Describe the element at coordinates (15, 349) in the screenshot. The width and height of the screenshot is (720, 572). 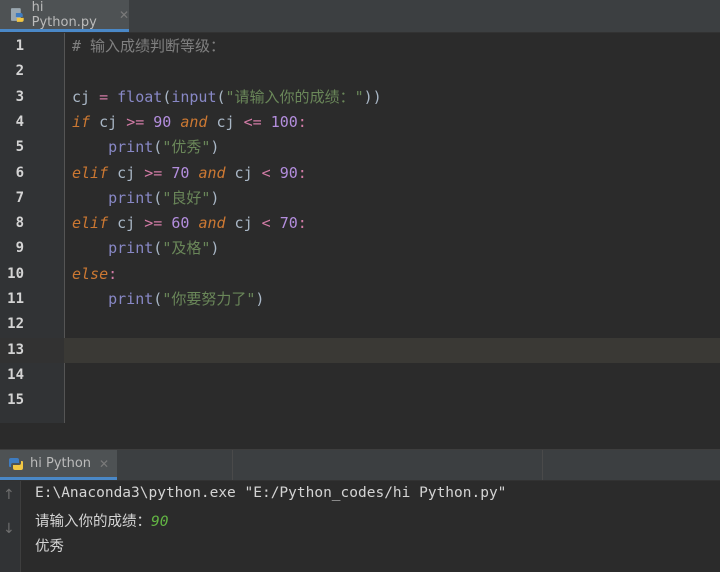
I see `line-number: 13` at that location.